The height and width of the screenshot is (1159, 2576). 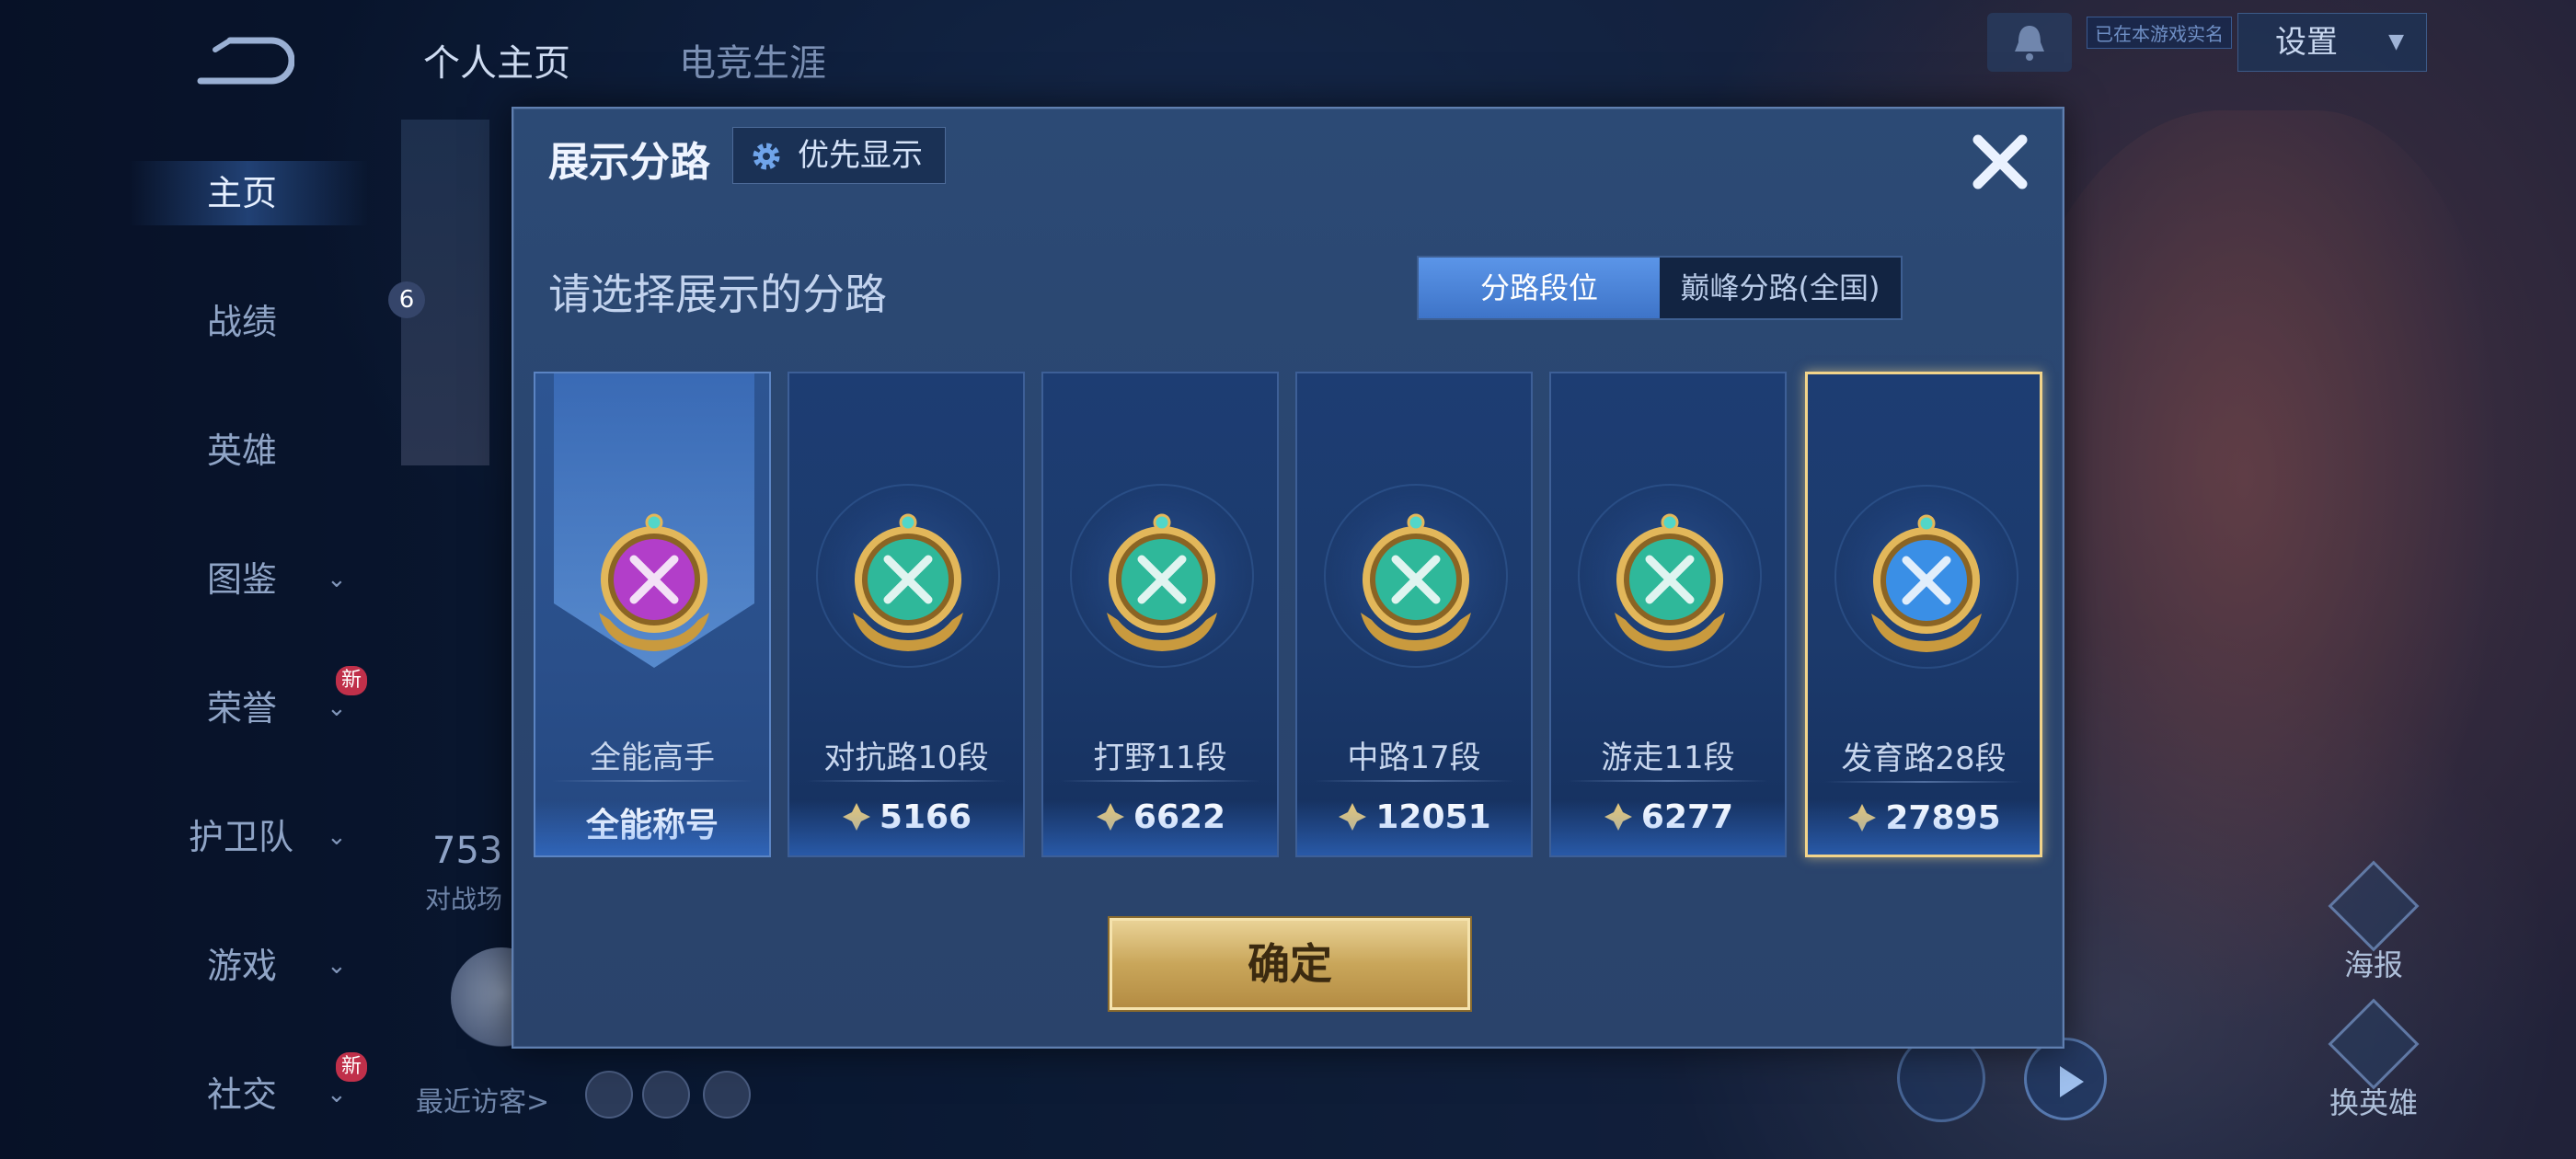 What do you see at coordinates (242, 579) in the screenshot?
I see `sidebar-item-label: 图鉴` at bounding box center [242, 579].